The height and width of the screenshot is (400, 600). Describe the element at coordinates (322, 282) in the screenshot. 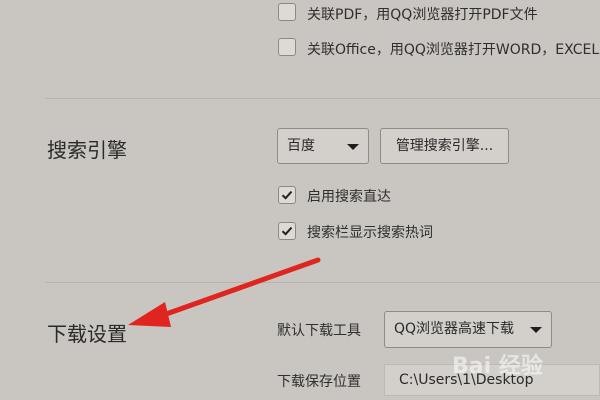

I see `section-divider-bottom` at that location.